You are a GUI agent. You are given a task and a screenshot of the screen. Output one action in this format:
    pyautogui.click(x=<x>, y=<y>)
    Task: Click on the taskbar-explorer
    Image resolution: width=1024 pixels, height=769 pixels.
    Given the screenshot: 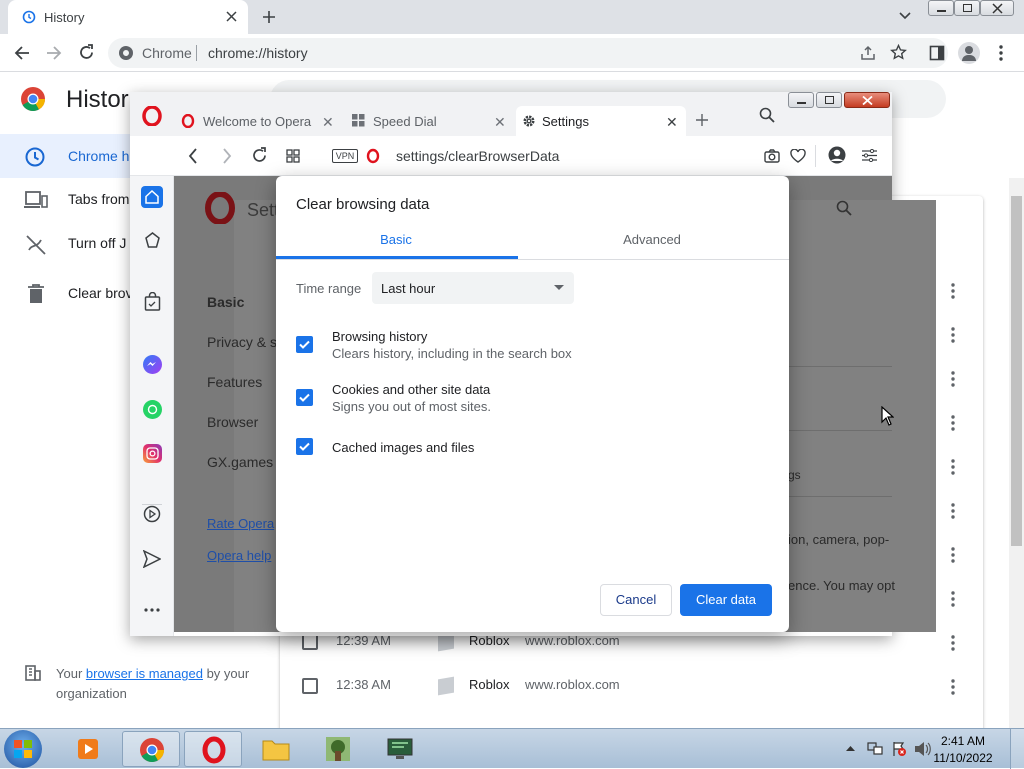 What is the action you would take?
    pyautogui.click(x=275, y=749)
    